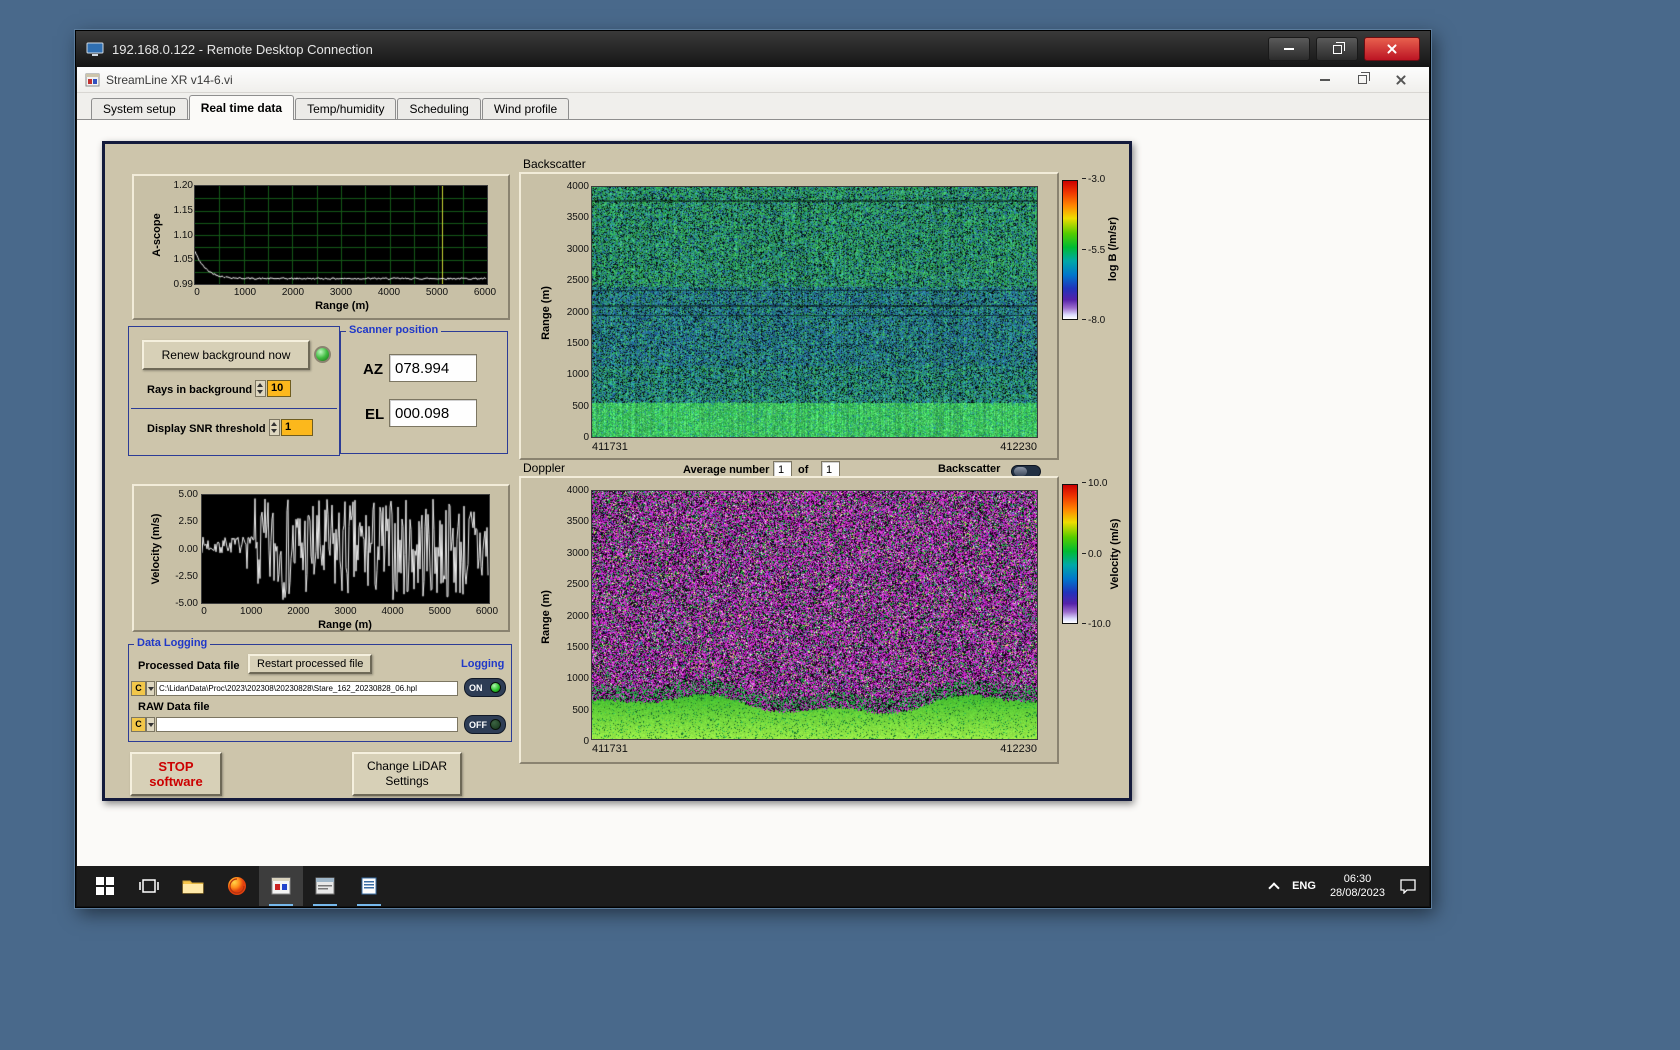 The height and width of the screenshot is (1050, 1680). Describe the element at coordinates (226, 355) in the screenshot. I see `renew-background-button: Renew background now` at that location.